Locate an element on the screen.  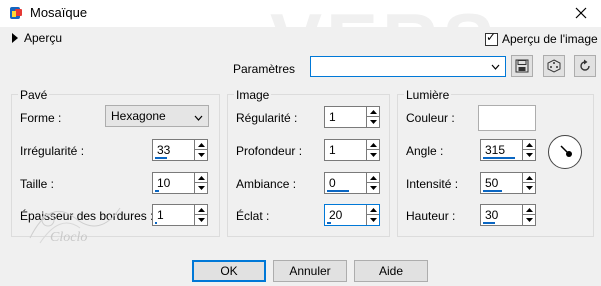
eclat-label: Éclat : is located at coordinates (253, 216).